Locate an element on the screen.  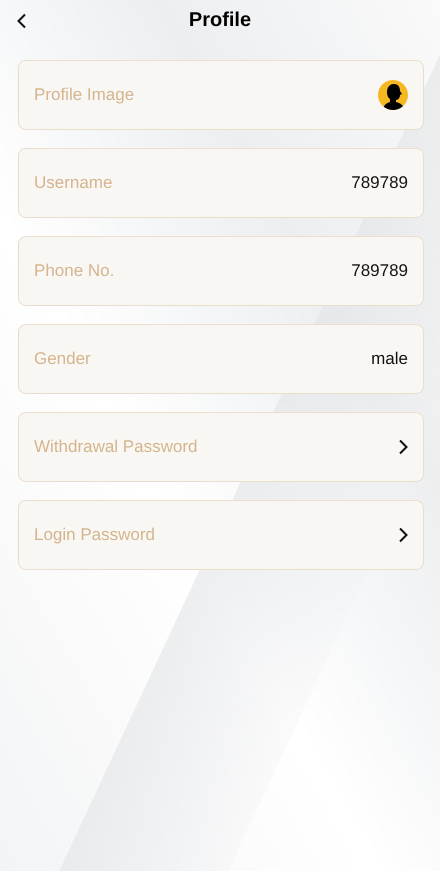
row-label: Username is located at coordinates (73, 183).